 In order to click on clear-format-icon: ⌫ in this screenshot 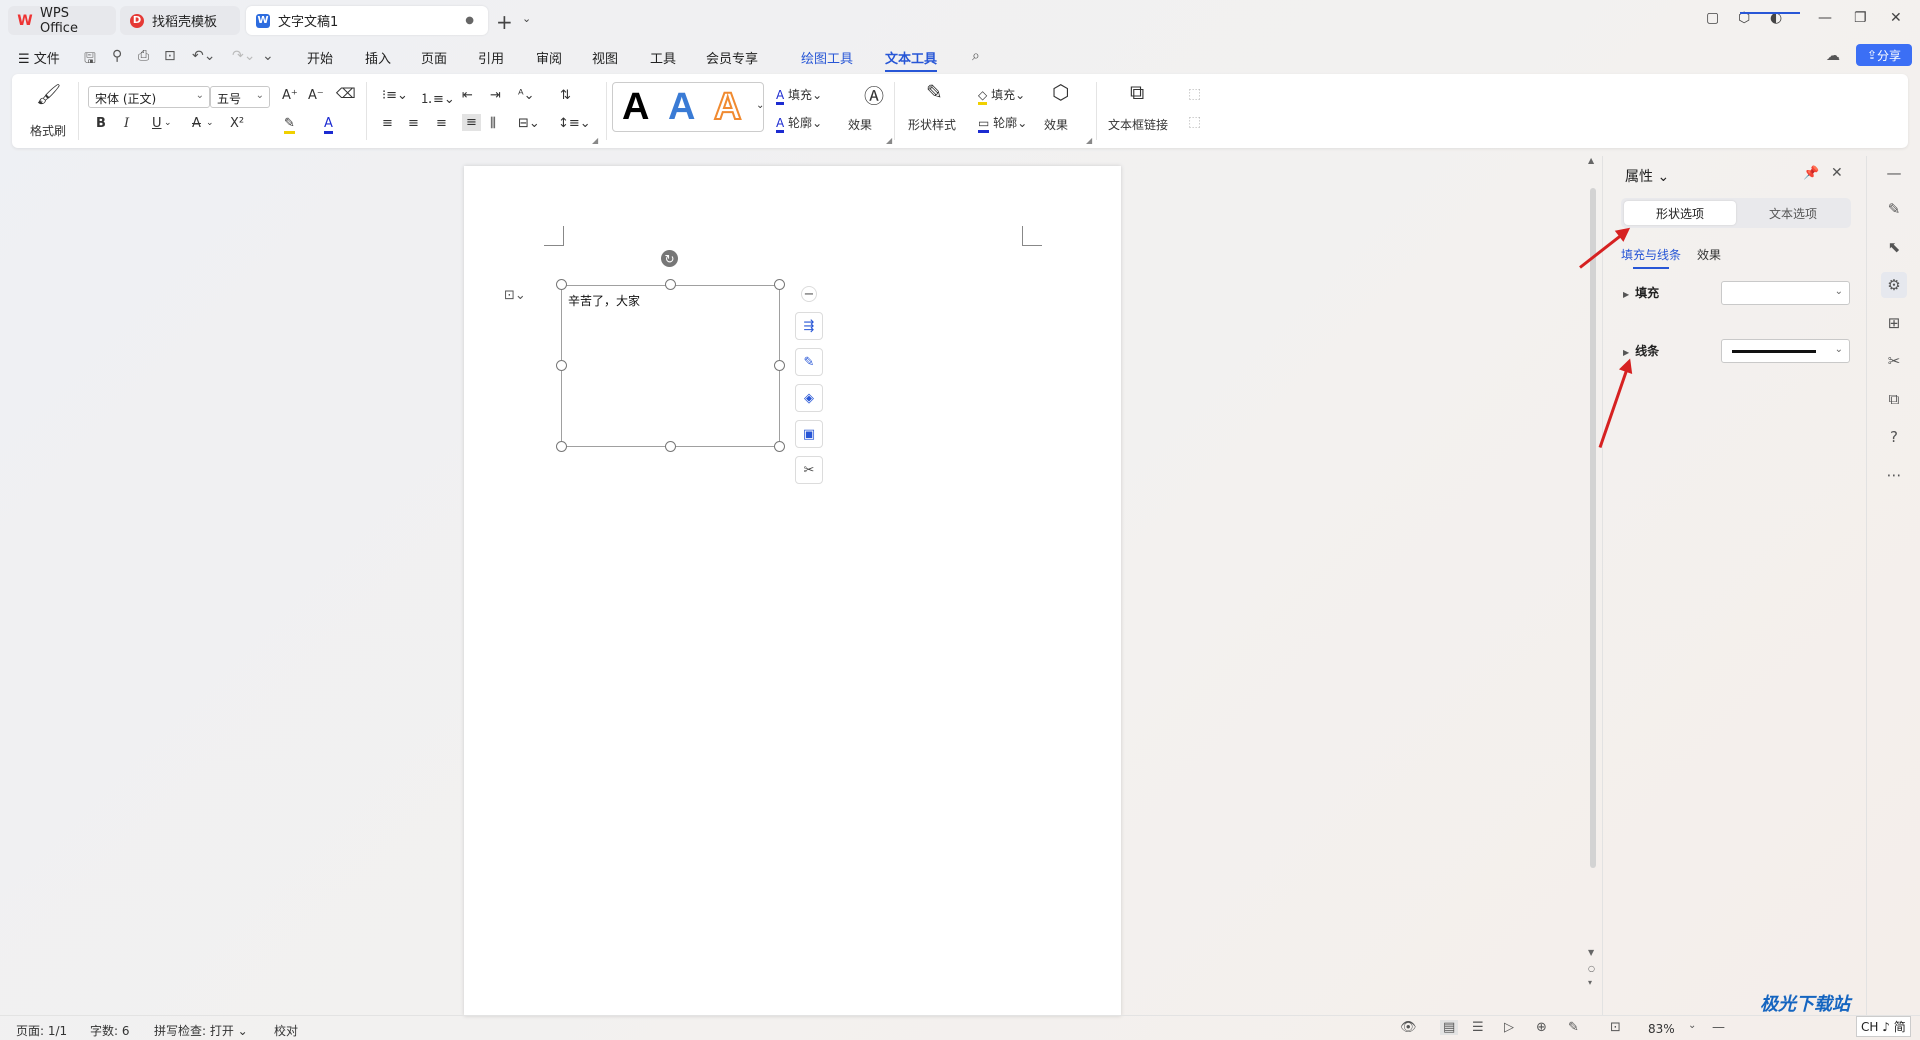, I will do `click(346, 94)`.